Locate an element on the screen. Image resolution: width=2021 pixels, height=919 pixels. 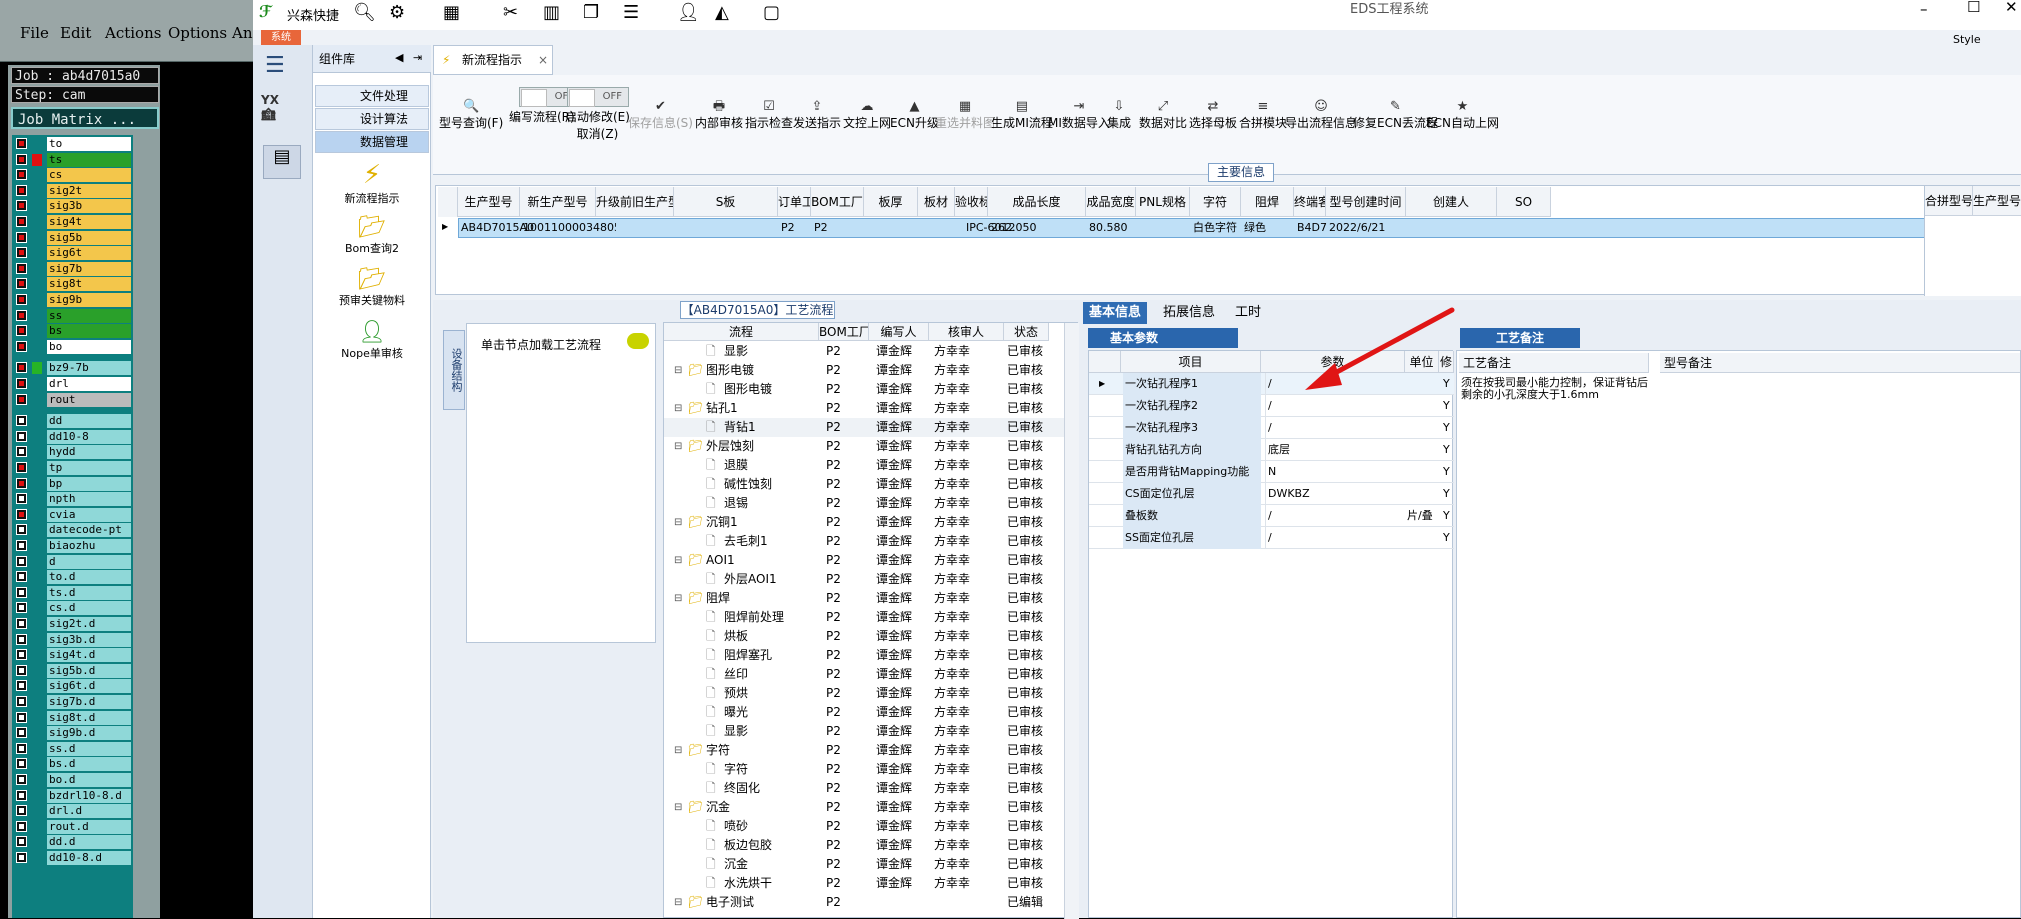
tree-row: 🗋 背钻1 P2 谭金辉 方幸幸 已审核 is located at coordinates (864, 427).